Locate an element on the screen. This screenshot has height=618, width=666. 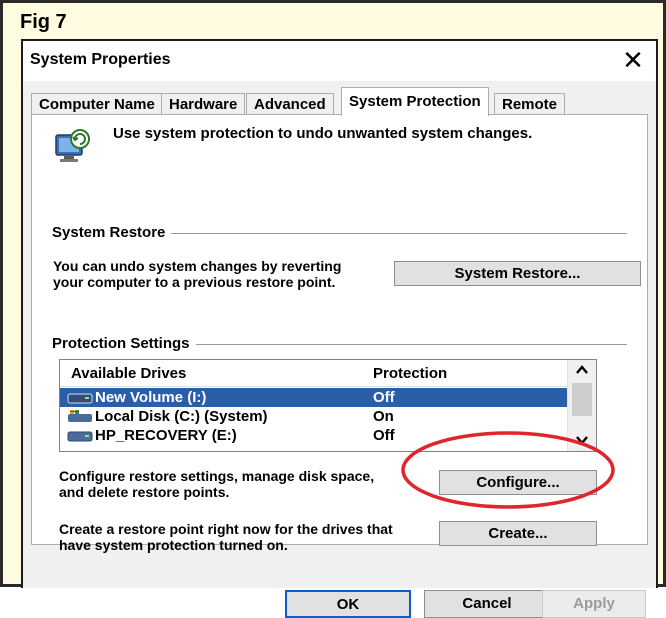
apply-button: Apply is located at coordinates (594, 604).